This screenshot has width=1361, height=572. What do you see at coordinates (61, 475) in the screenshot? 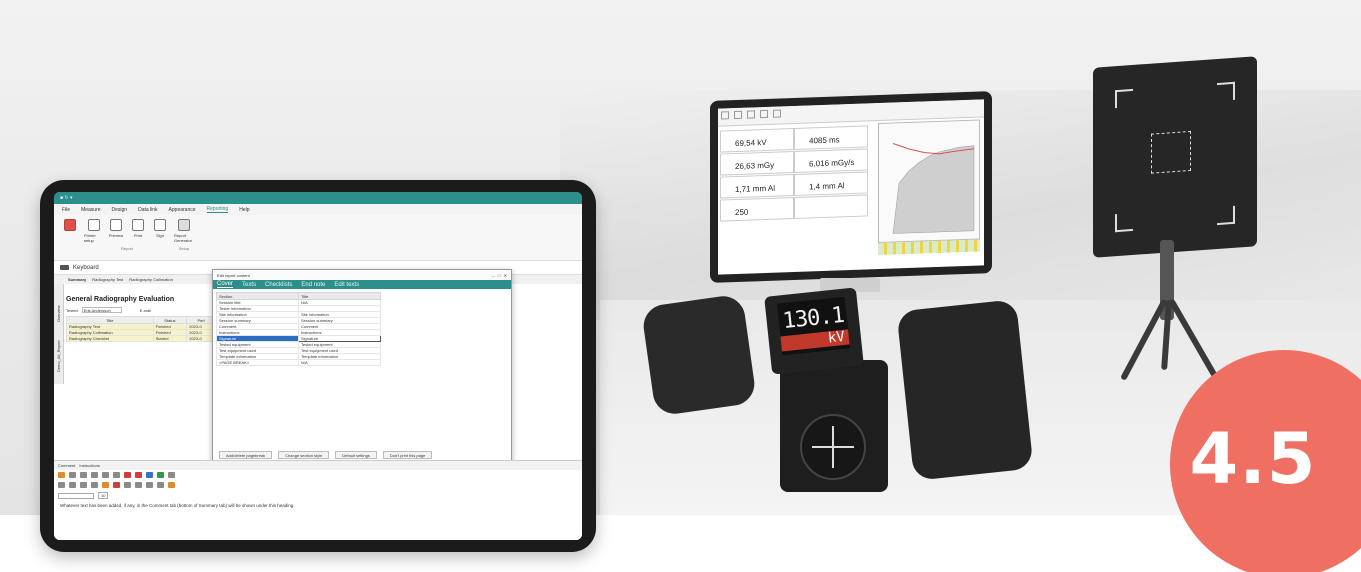
I see `open-icon` at bounding box center [61, 475].